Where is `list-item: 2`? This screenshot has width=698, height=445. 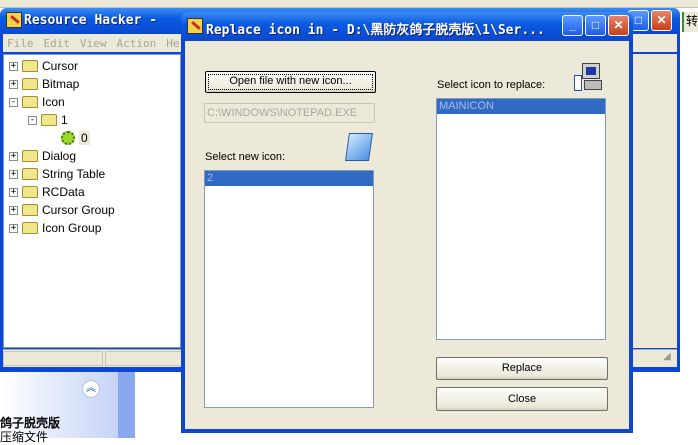 list-item: 2 is located at coordinates (289, 178).